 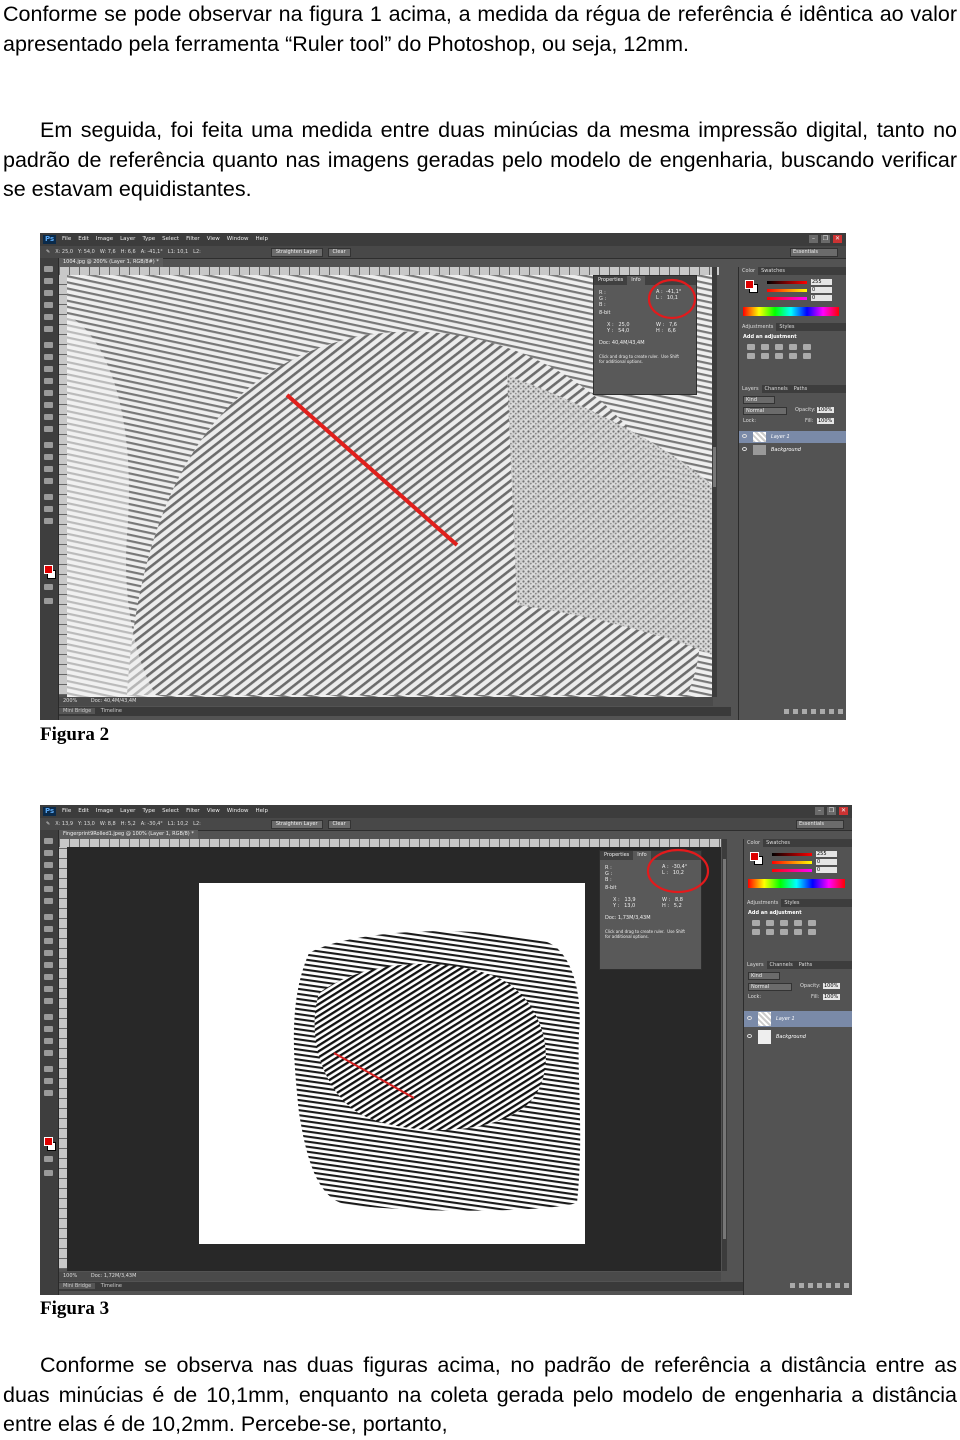 What do you see at coordinates (170, 239) in the screenshot?
I see `menu-select: Select` at bounding box center [170, 239].